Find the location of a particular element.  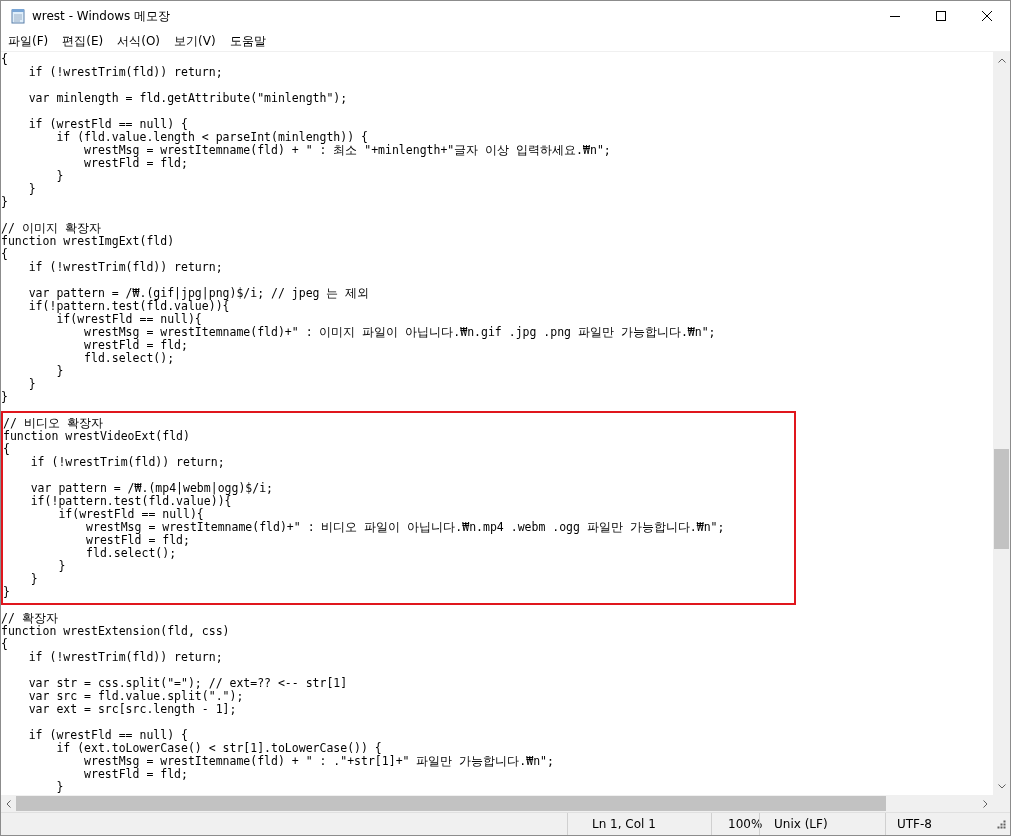

status-text: UTF-8 is located at coordinates (939, 824).